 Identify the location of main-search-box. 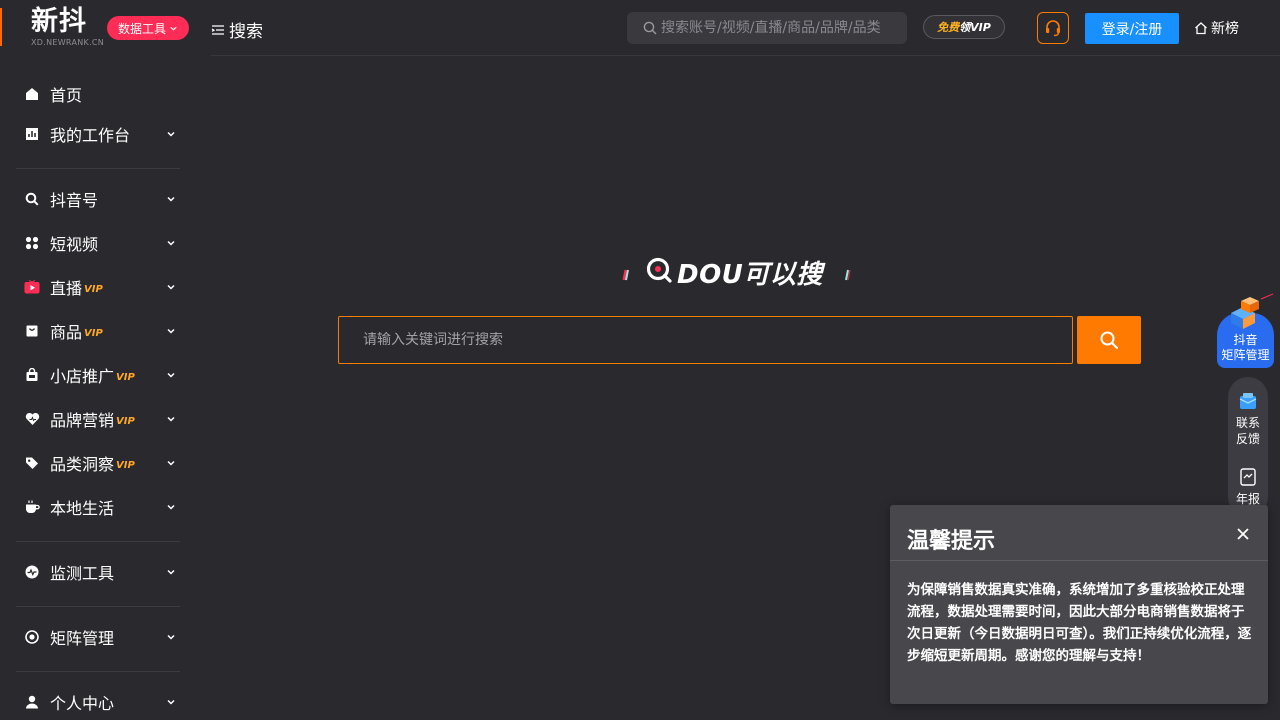
(705, 340).